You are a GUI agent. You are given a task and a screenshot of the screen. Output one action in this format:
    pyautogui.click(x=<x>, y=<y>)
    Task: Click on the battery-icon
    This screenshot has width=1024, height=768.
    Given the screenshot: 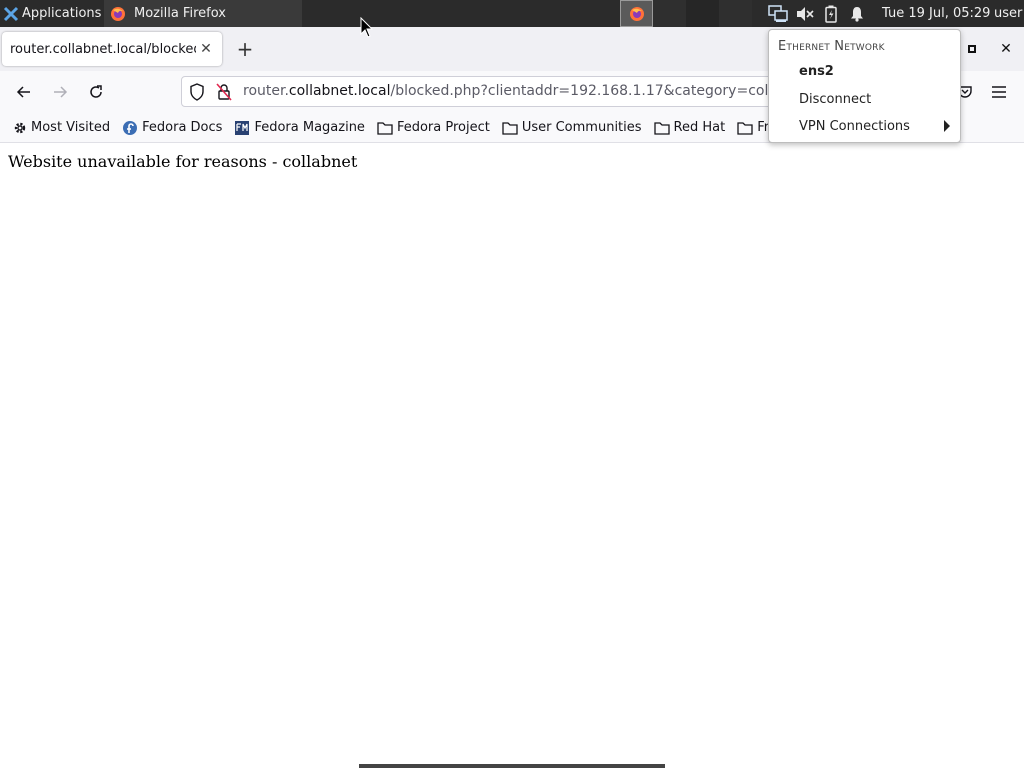 What is the action you would take?
    pyautogui.click(x=831, y=14)
    